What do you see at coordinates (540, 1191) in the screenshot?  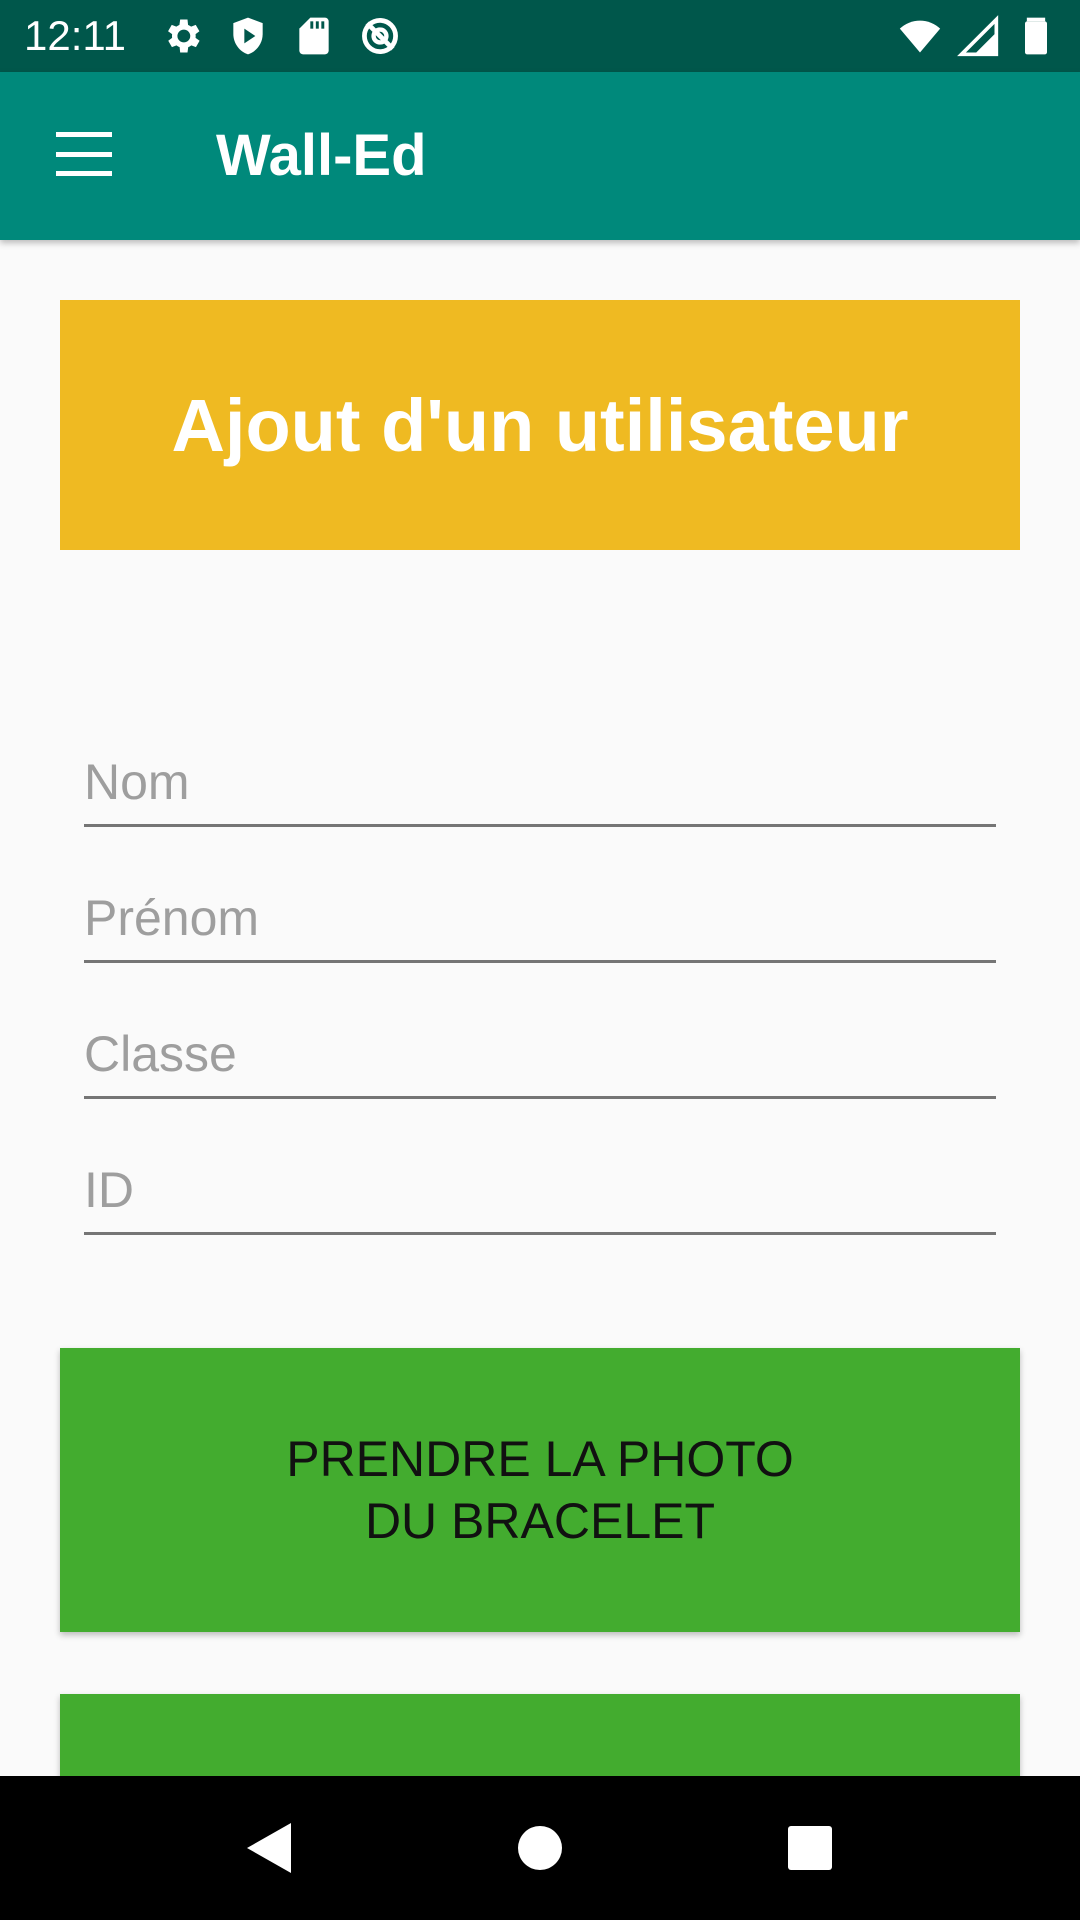 I see `id-input` at bounding box center [540, 1191].